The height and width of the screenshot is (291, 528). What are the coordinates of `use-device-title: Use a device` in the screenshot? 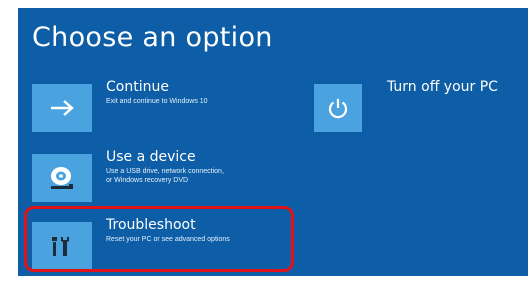 It's located at (151, 157).